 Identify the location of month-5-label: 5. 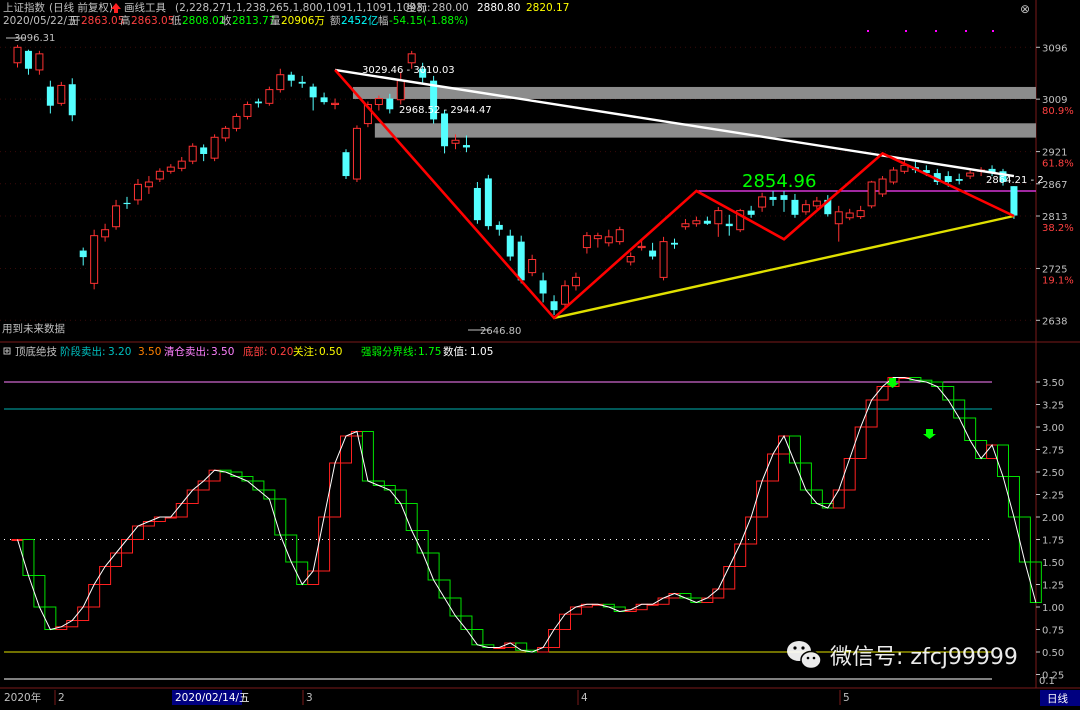
(846, 698).